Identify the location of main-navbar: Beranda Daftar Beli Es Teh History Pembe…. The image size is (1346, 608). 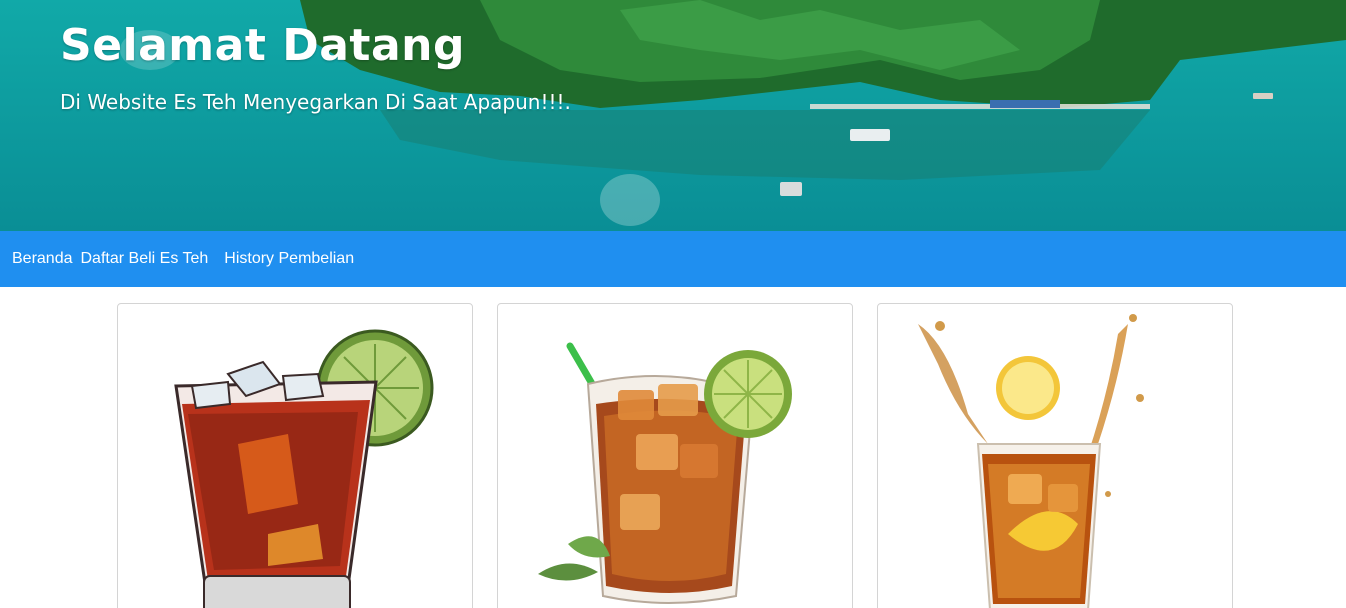
(673, 259).